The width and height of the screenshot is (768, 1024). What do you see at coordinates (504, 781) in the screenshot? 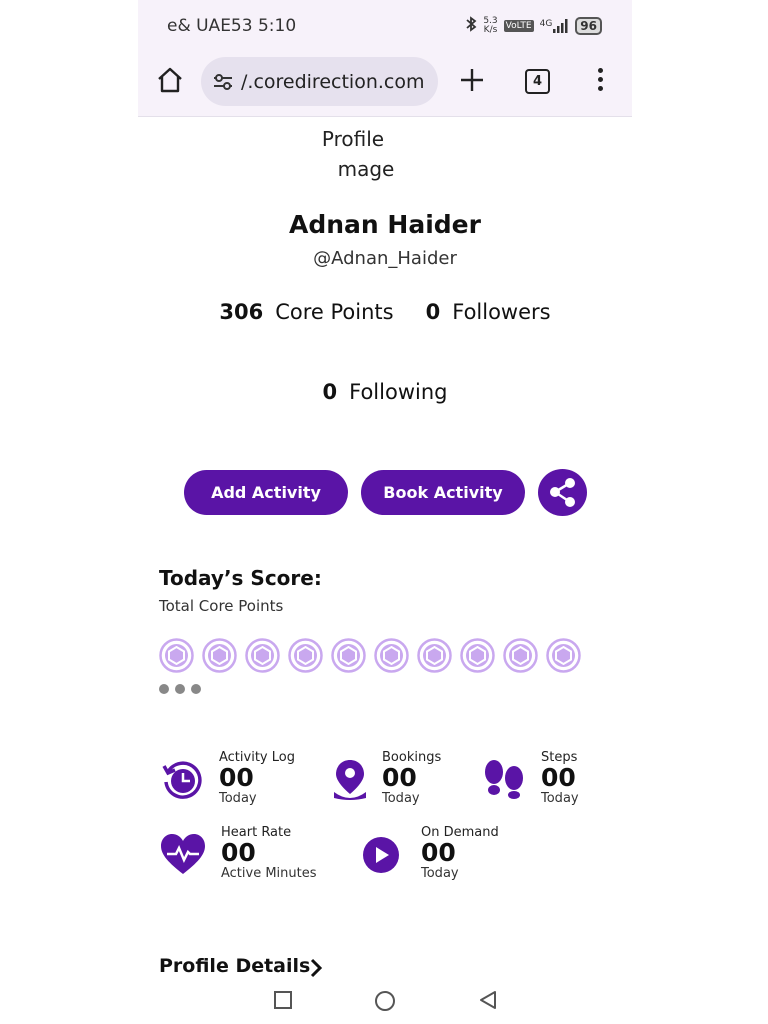
I see `footprints-icon` at bounding box center [504, 781].